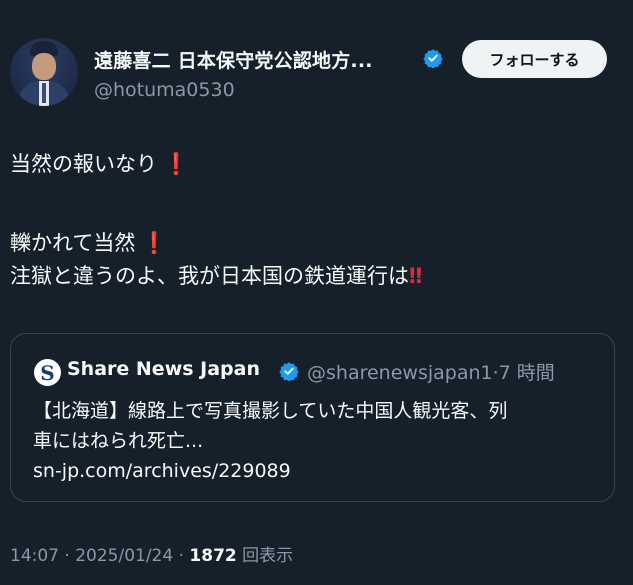  Describe the element at coordinates (214, 164) in the screenshot. I see `post-line-1: 当然の報いなり ❗` at that location.